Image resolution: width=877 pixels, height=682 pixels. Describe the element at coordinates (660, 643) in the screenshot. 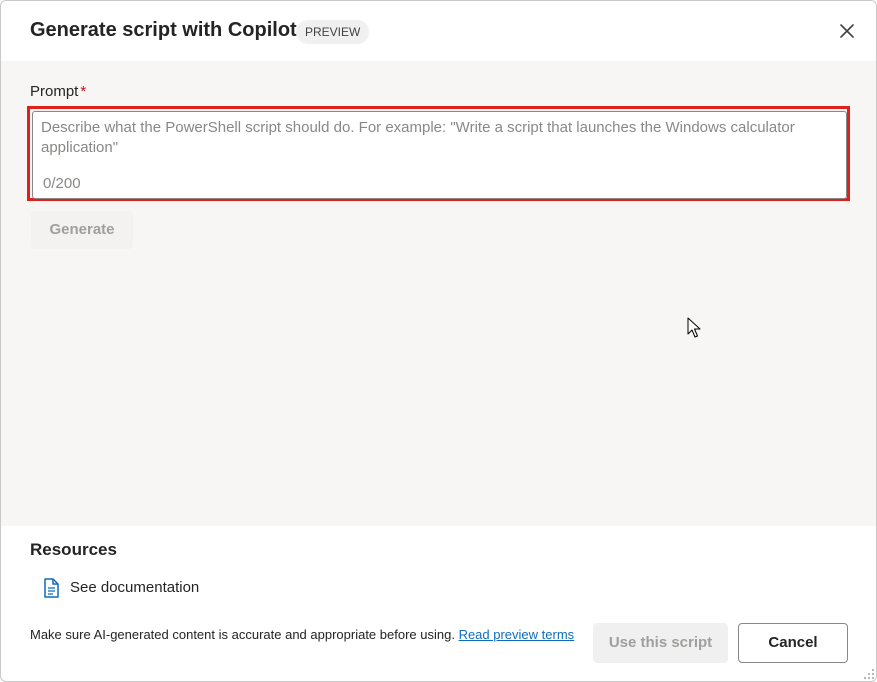

I see `use-this-script-button: Use this script` at that location.